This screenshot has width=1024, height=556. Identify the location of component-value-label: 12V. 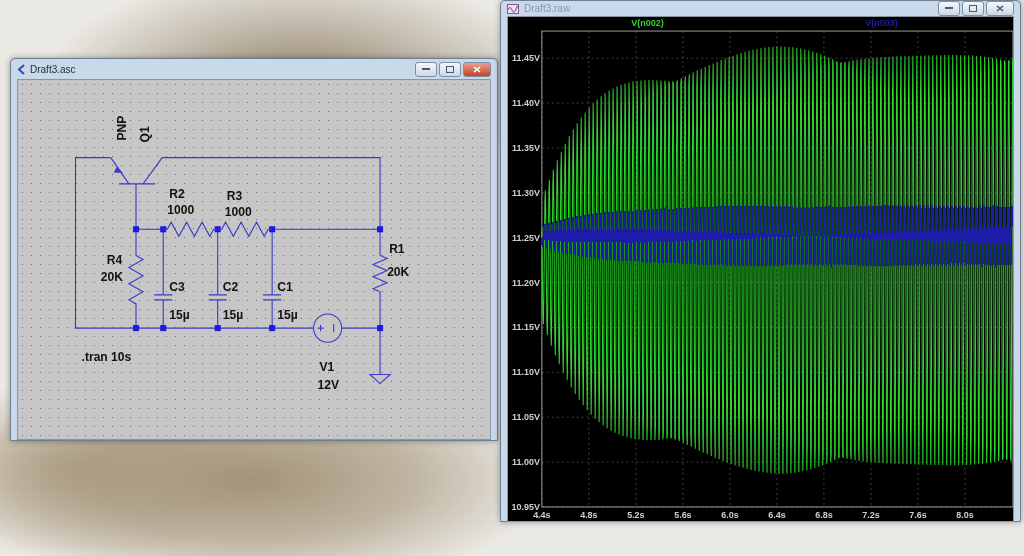
(328, 384).